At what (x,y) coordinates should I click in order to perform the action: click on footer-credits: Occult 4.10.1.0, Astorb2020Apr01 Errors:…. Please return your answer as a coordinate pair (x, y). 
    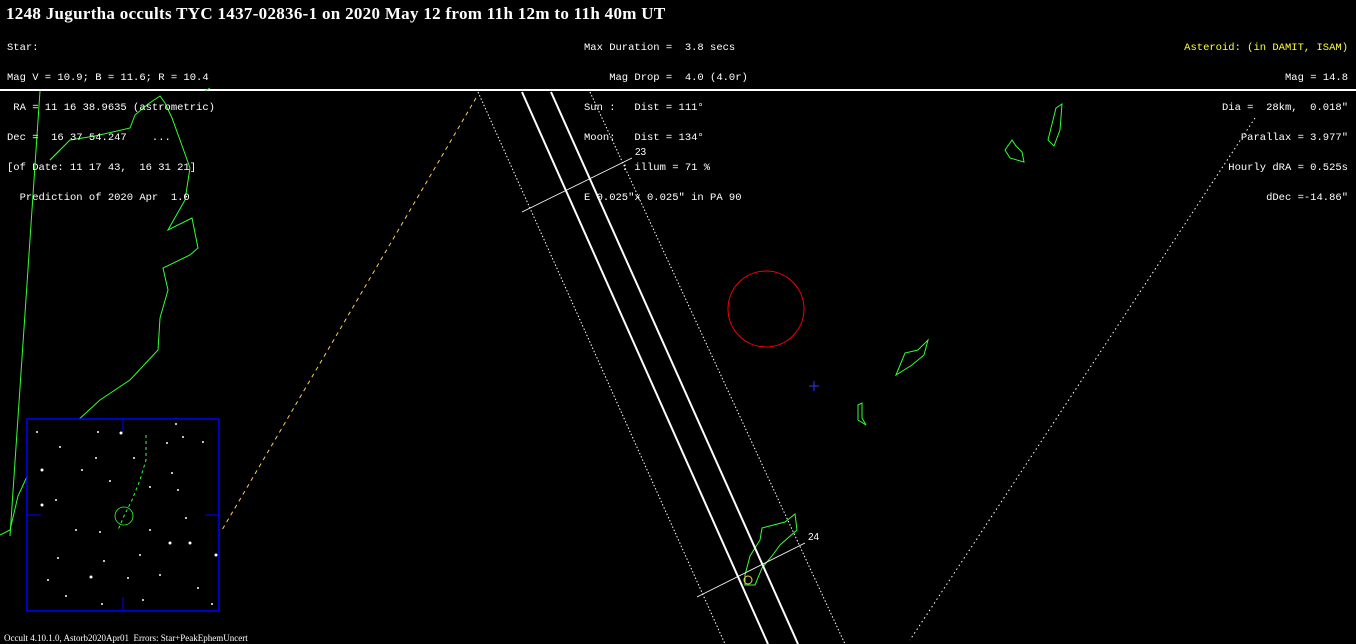
    Looking at the image, I should click on (126, 638).